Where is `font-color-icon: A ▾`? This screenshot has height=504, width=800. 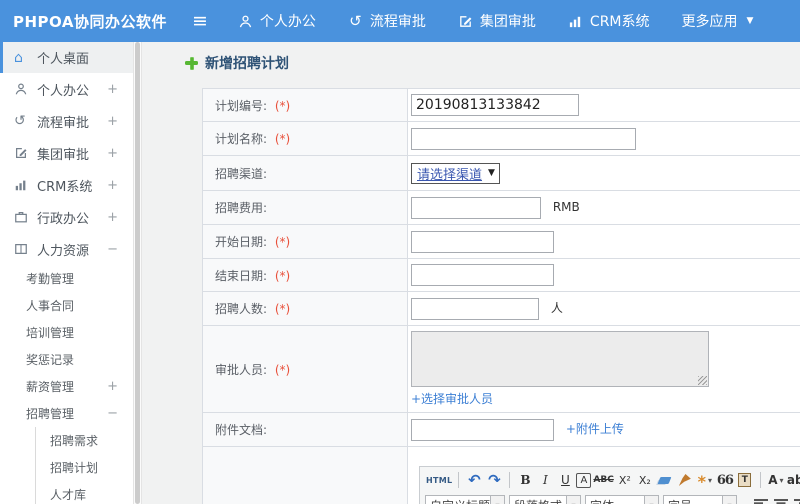 font-color-icon: A ▾ is located at coordinates (776, 480).